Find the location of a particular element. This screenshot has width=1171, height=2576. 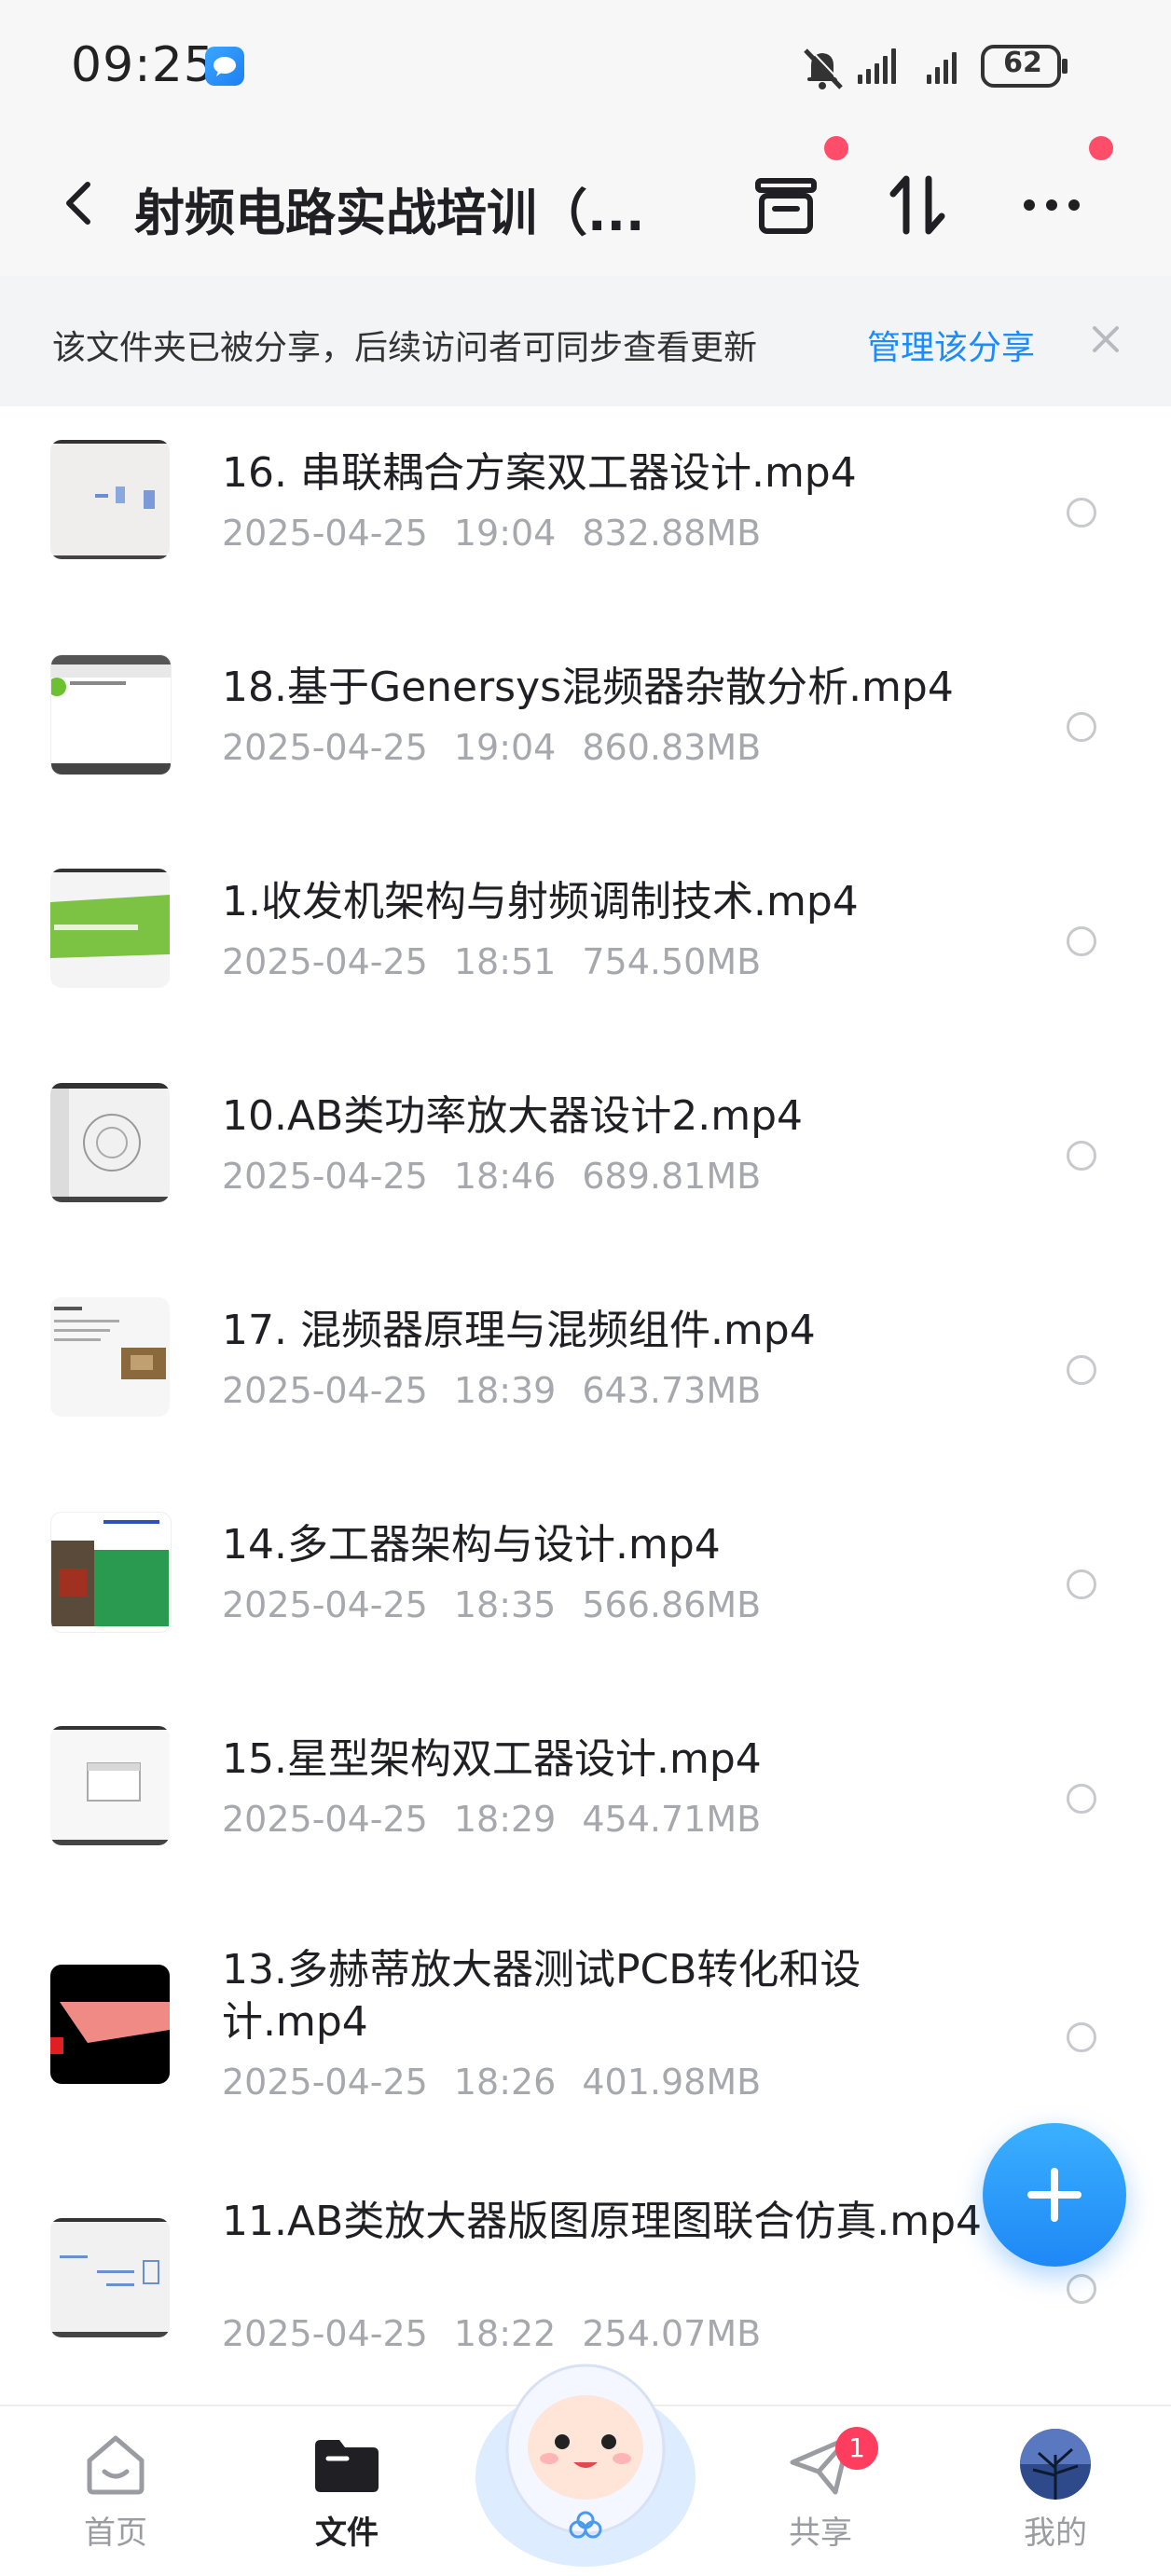

mute-bell-icon is located at coordinates (824, 68).